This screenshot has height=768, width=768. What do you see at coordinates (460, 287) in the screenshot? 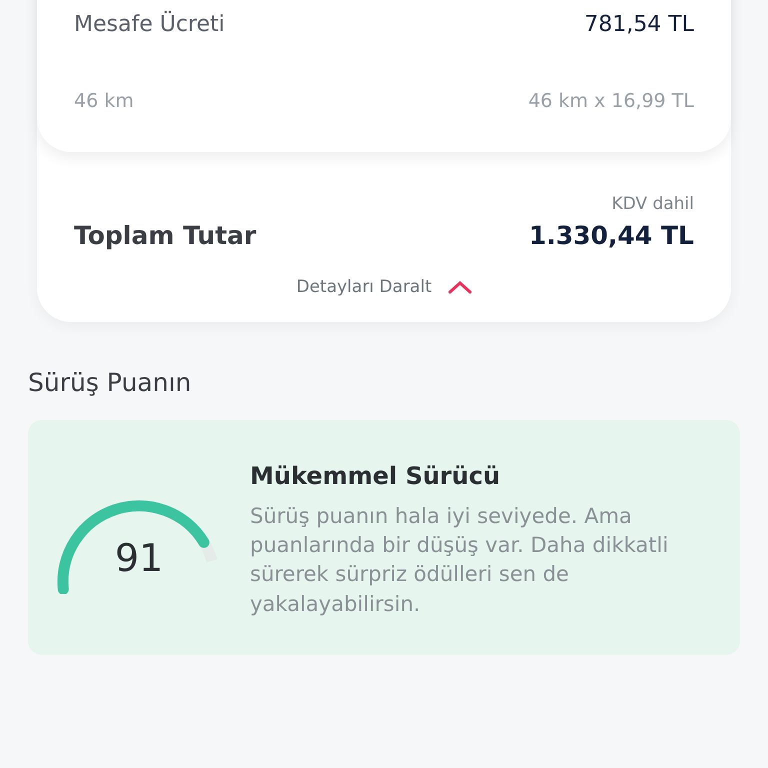
I see `chevron-up-icon` at bounding box center [460, 287].